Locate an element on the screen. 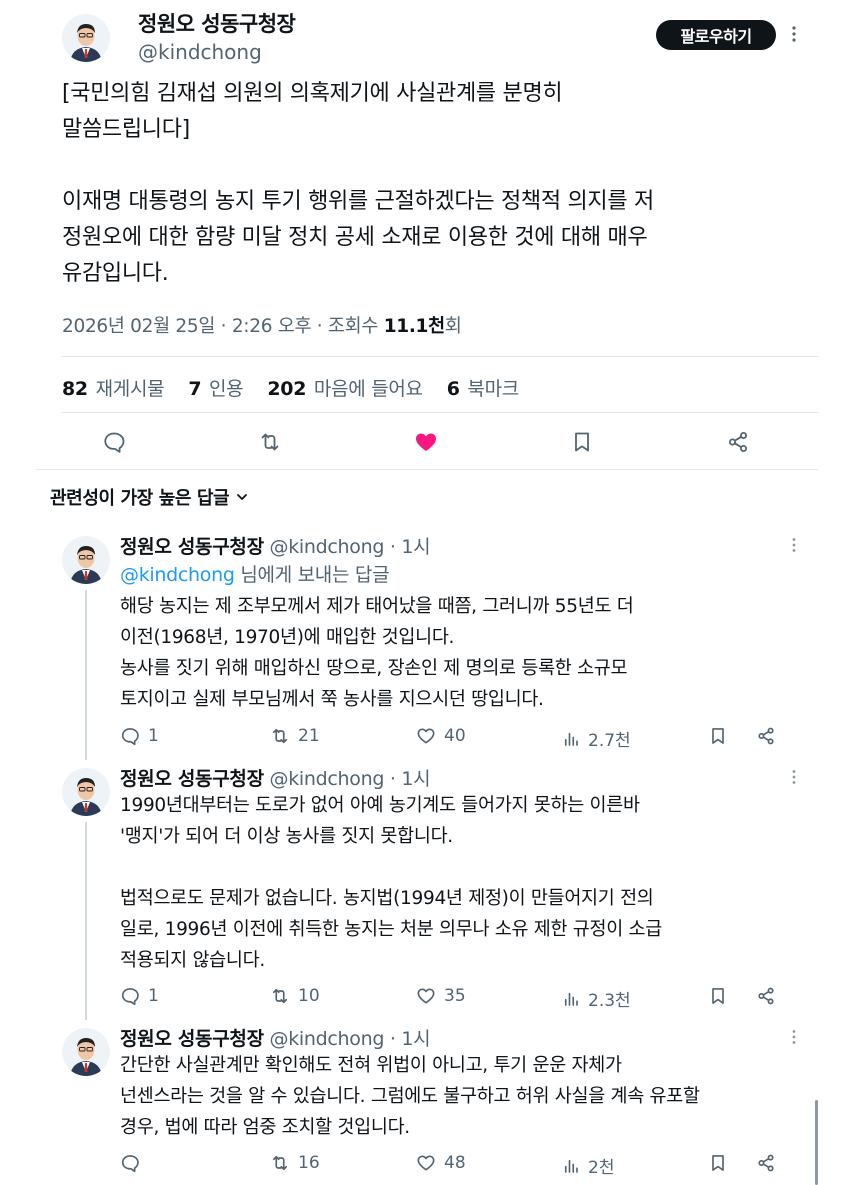 Image resolution: width=854 pixels, height=1185 pixels. views-action: 2.7천 is located at coordinates (596, 738).